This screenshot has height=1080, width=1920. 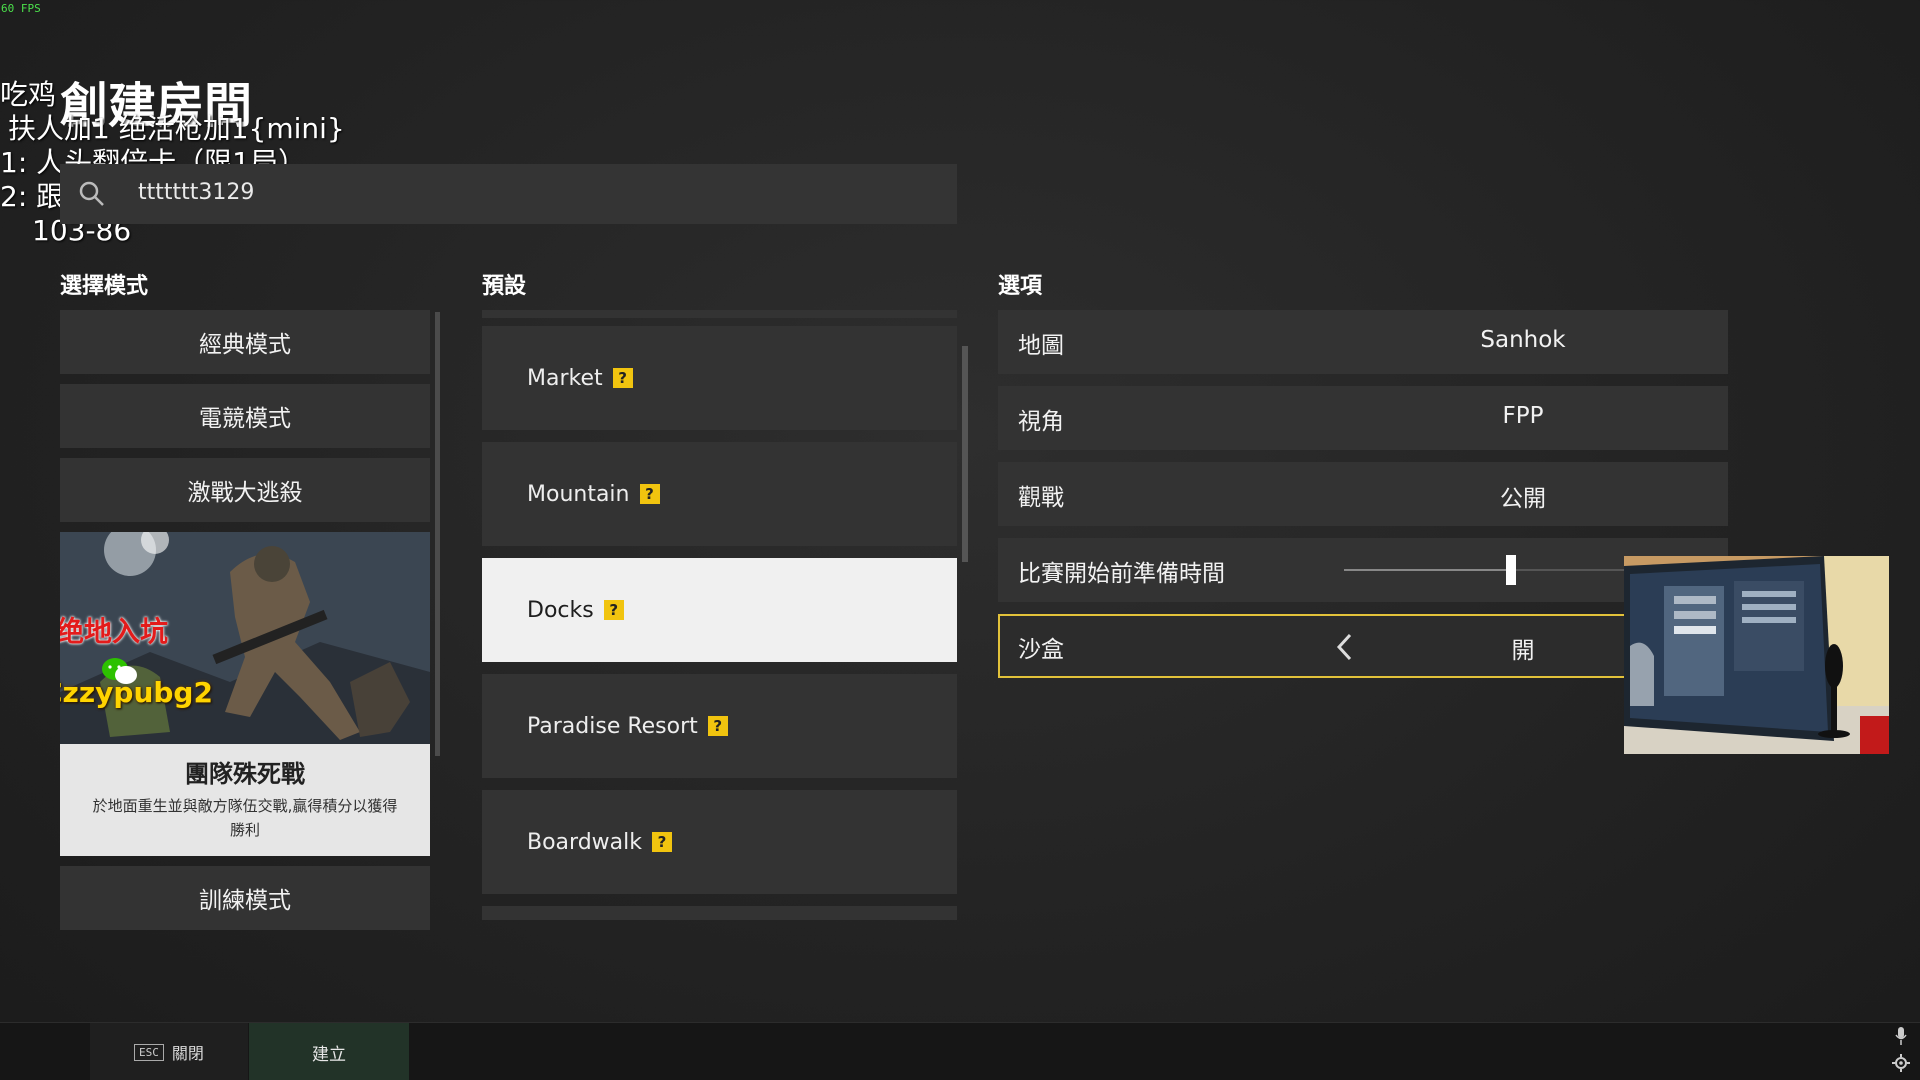 What do you see at coordinates (1523, 651) in the screenshot?
I see `option-sandbox-value: 開` at bounding box center [1523, 651].